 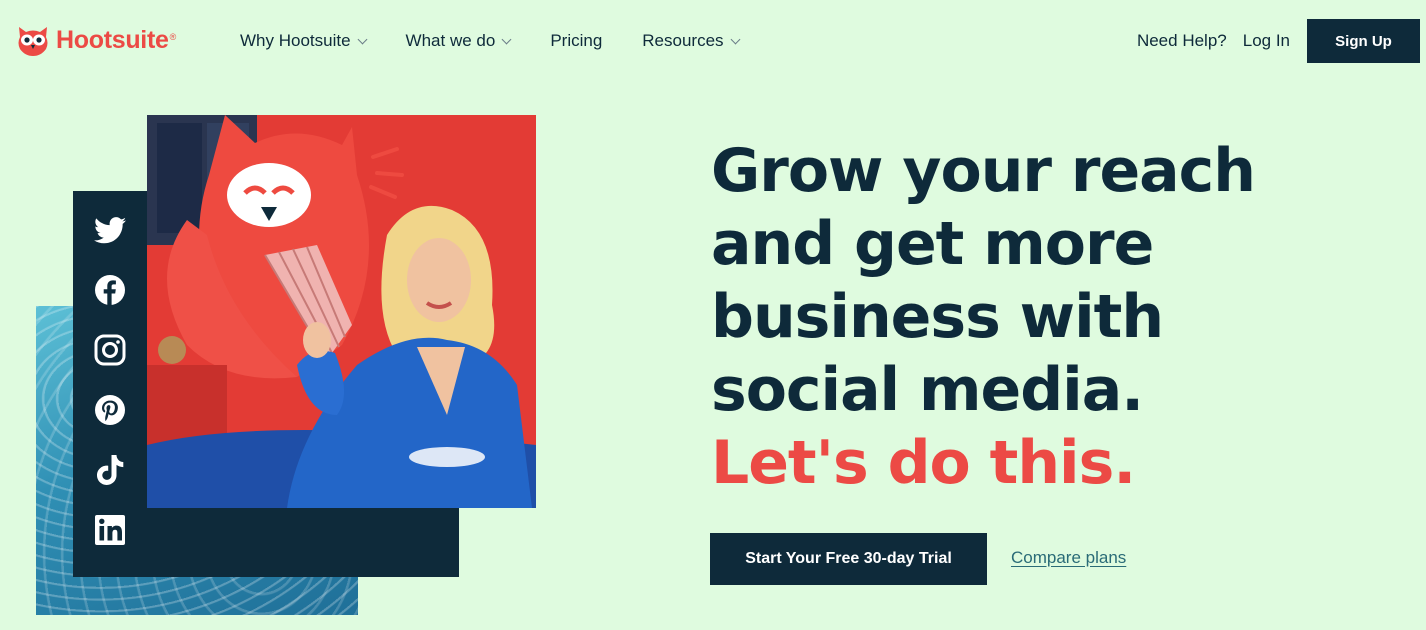 I want to click on pinterest-icon, so click(x=110, y=410).